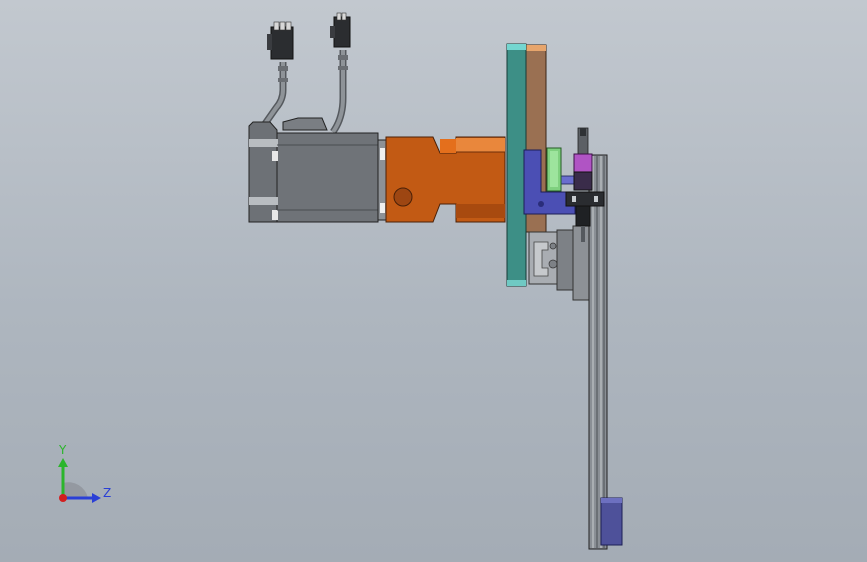 This screenshot has height=562, width=867. Describe the element at coordinates (63, 498) in the screenshot. I see `x-axis-dot` at that location.